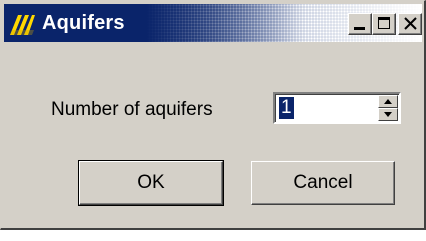 The image size is (426, 241). I want to click on spin-up-button, so click(388, 101).